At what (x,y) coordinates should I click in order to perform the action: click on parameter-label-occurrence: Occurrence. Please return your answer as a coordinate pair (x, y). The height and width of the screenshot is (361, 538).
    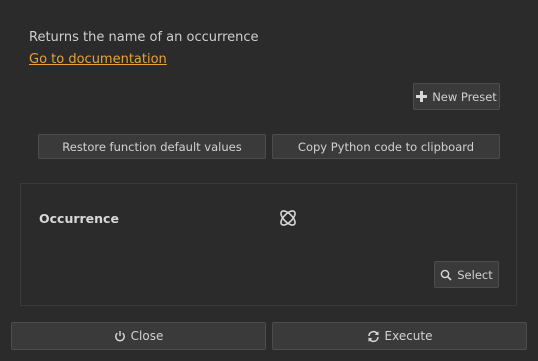
    Looking at the image, I should click on (79, 218).